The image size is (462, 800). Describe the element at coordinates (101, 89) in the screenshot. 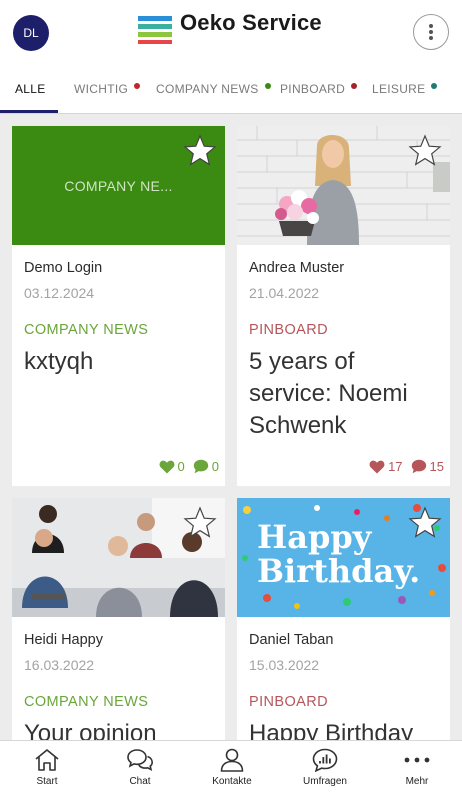

I see `tab-label: WICHTIG` at that location.